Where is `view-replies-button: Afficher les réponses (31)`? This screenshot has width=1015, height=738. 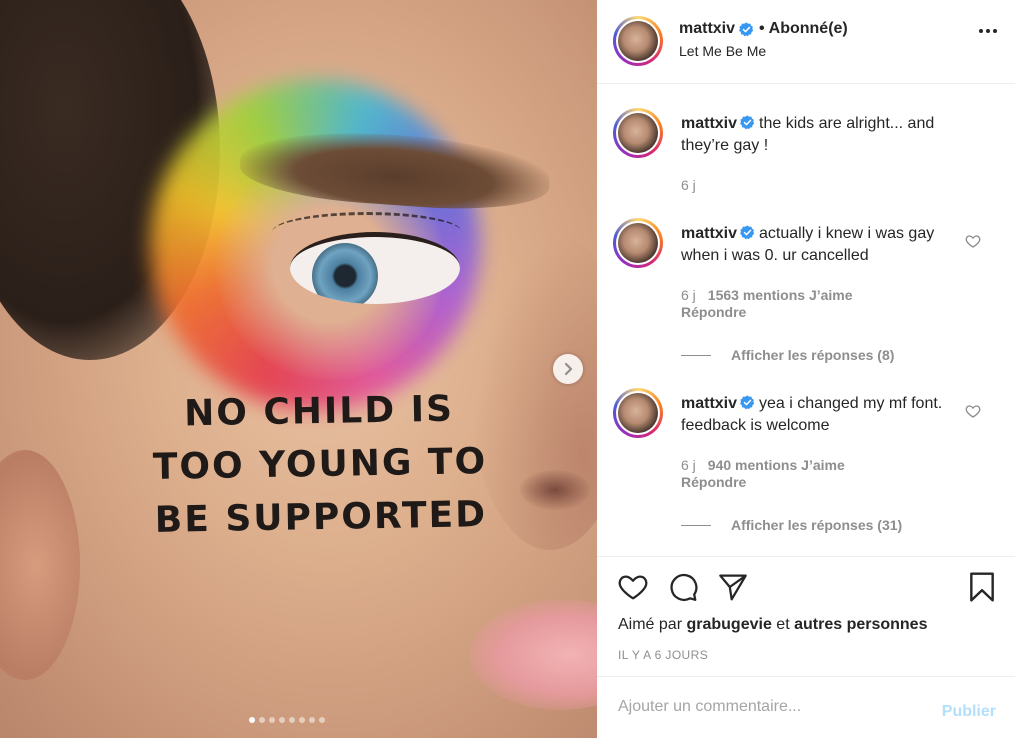 view-replies-button: Afficher les réponses (31) is located at coordinates (791, 525).